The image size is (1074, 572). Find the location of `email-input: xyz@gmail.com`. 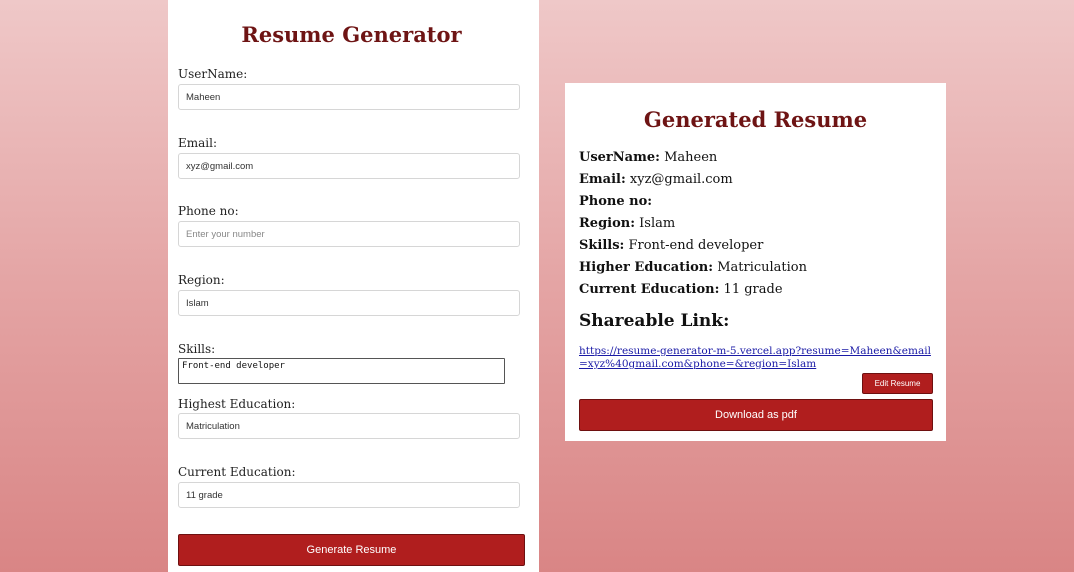

email-input: xyz@gmail.com is located at coordinates (349, 166).